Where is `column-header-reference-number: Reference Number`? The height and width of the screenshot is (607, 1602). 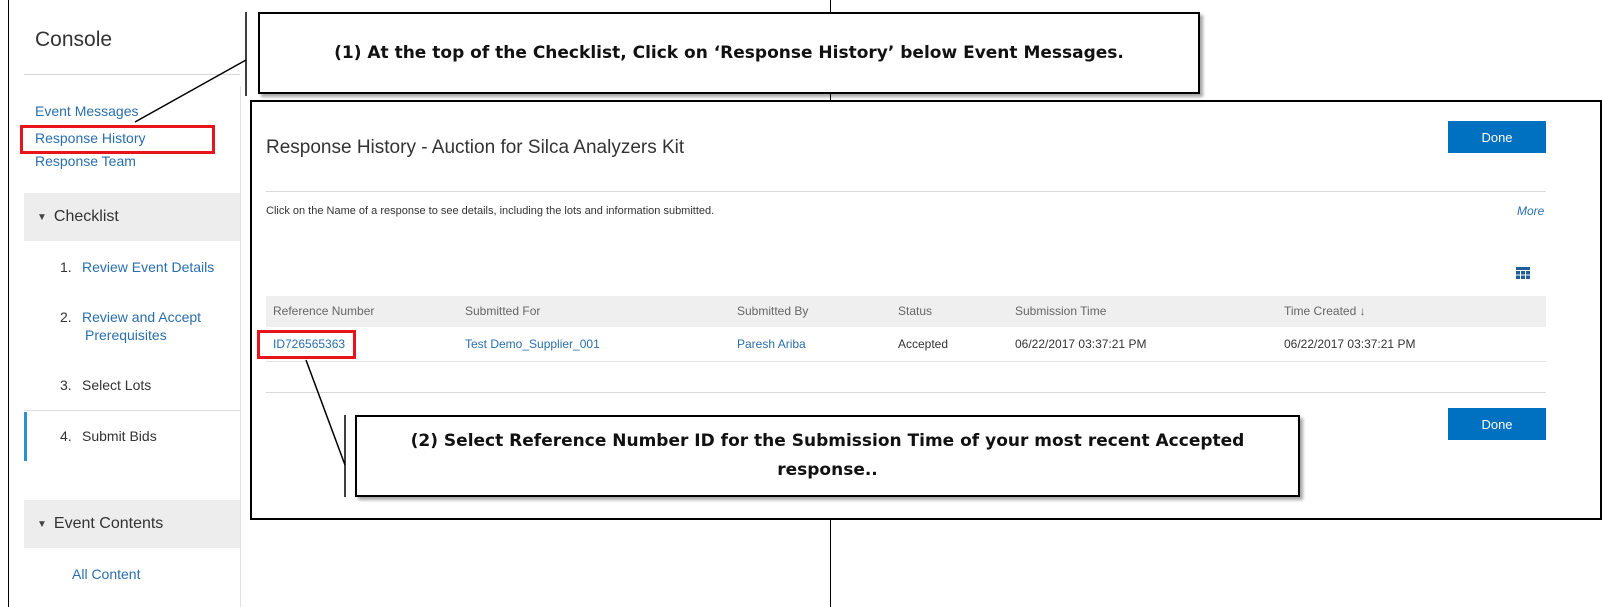 column-header-reference-number: Reference Number is located at coordinates (323, 311).